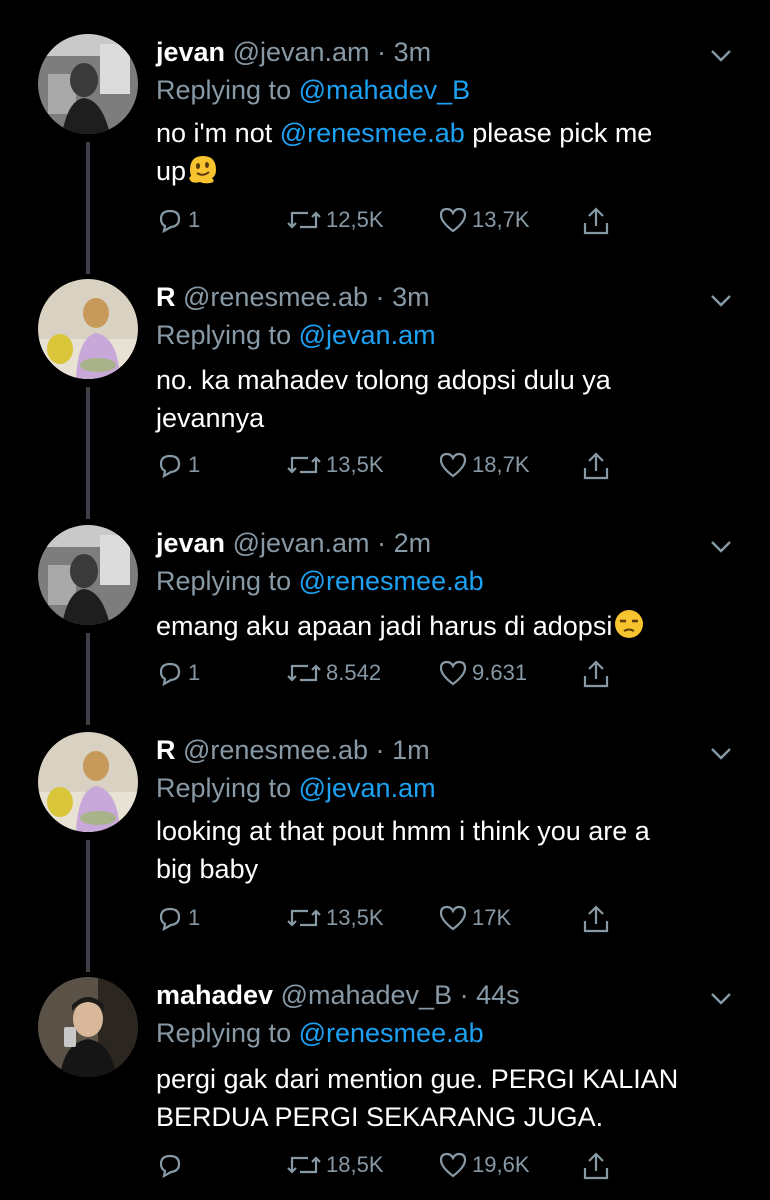  What do you see at coordinates (498, 995) in the screenshot?
I see `timestamp: 44s` at bounding box center [498, 995].